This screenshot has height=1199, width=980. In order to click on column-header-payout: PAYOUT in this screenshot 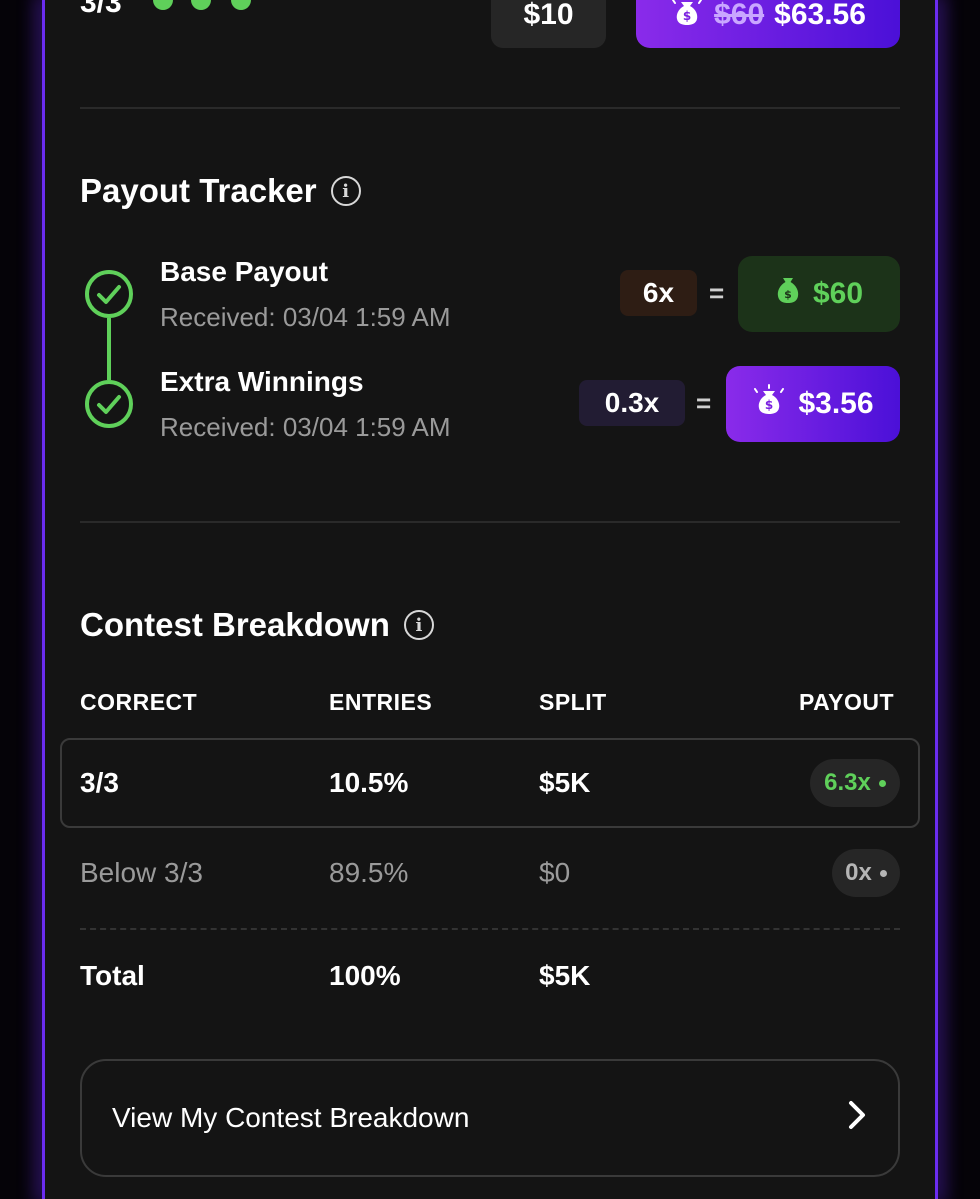, I will do `click(847, 702)`.